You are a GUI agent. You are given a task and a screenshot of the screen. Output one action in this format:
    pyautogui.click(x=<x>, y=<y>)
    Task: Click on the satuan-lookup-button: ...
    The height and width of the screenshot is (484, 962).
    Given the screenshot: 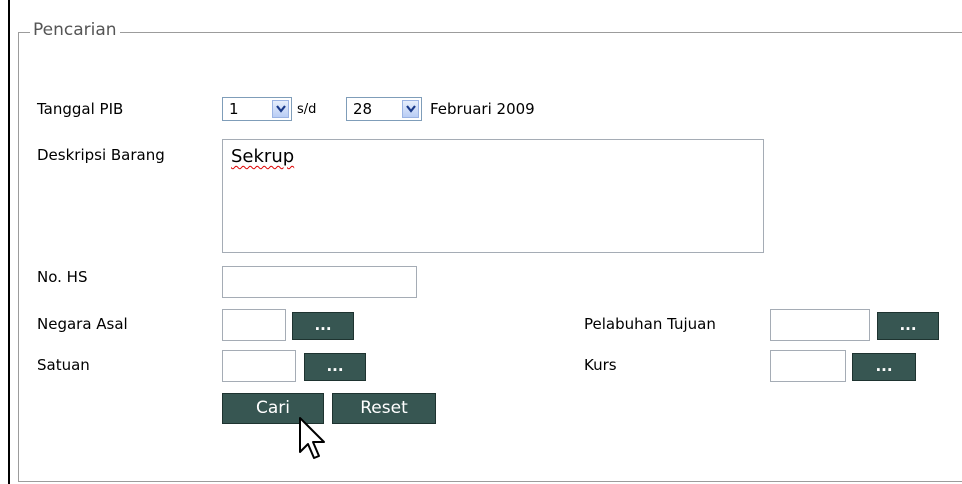 What is the action you would take?
    pyautogui.click(x=335, y=367)
    